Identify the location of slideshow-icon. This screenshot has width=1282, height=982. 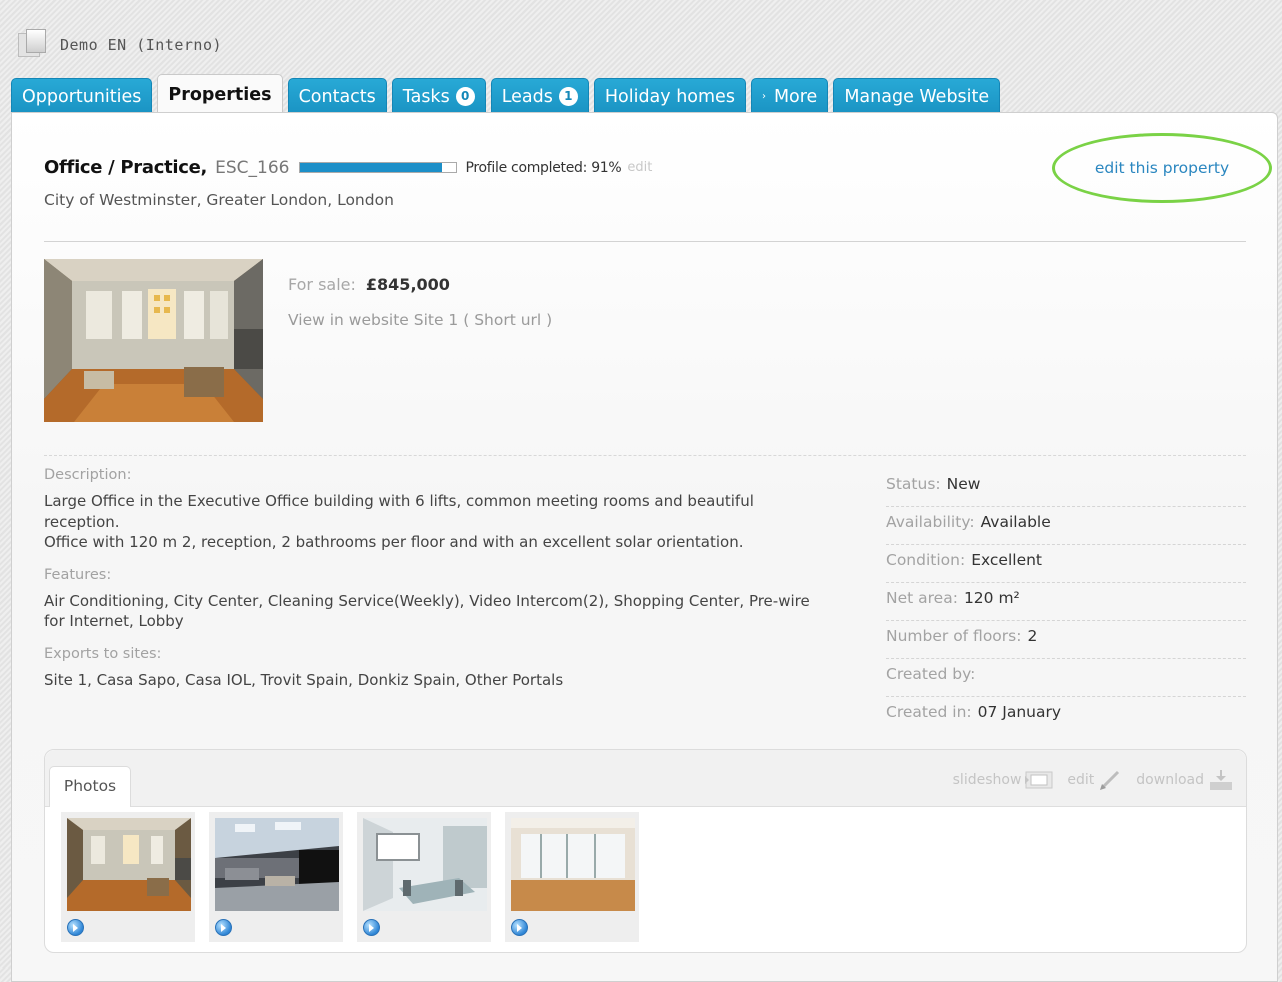
(1039, 780).